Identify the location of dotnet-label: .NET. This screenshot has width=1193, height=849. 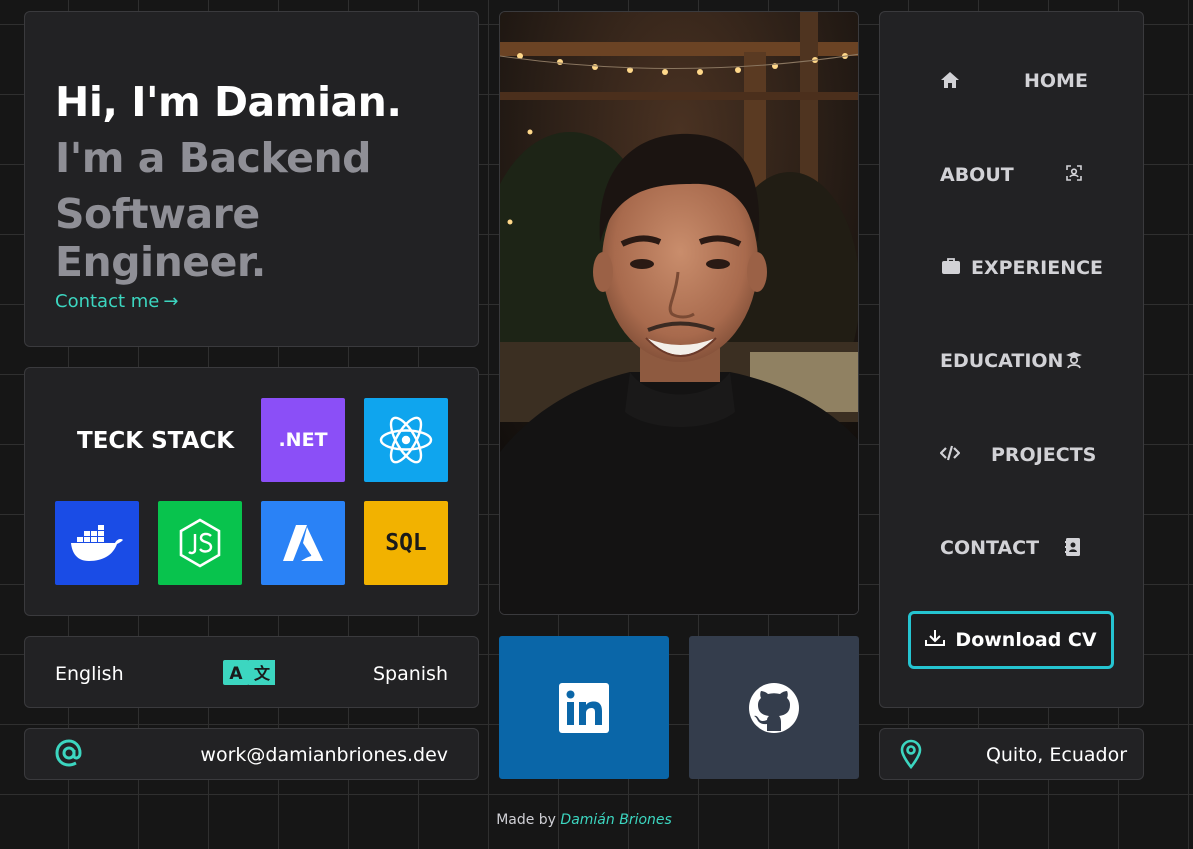
(303, 440).